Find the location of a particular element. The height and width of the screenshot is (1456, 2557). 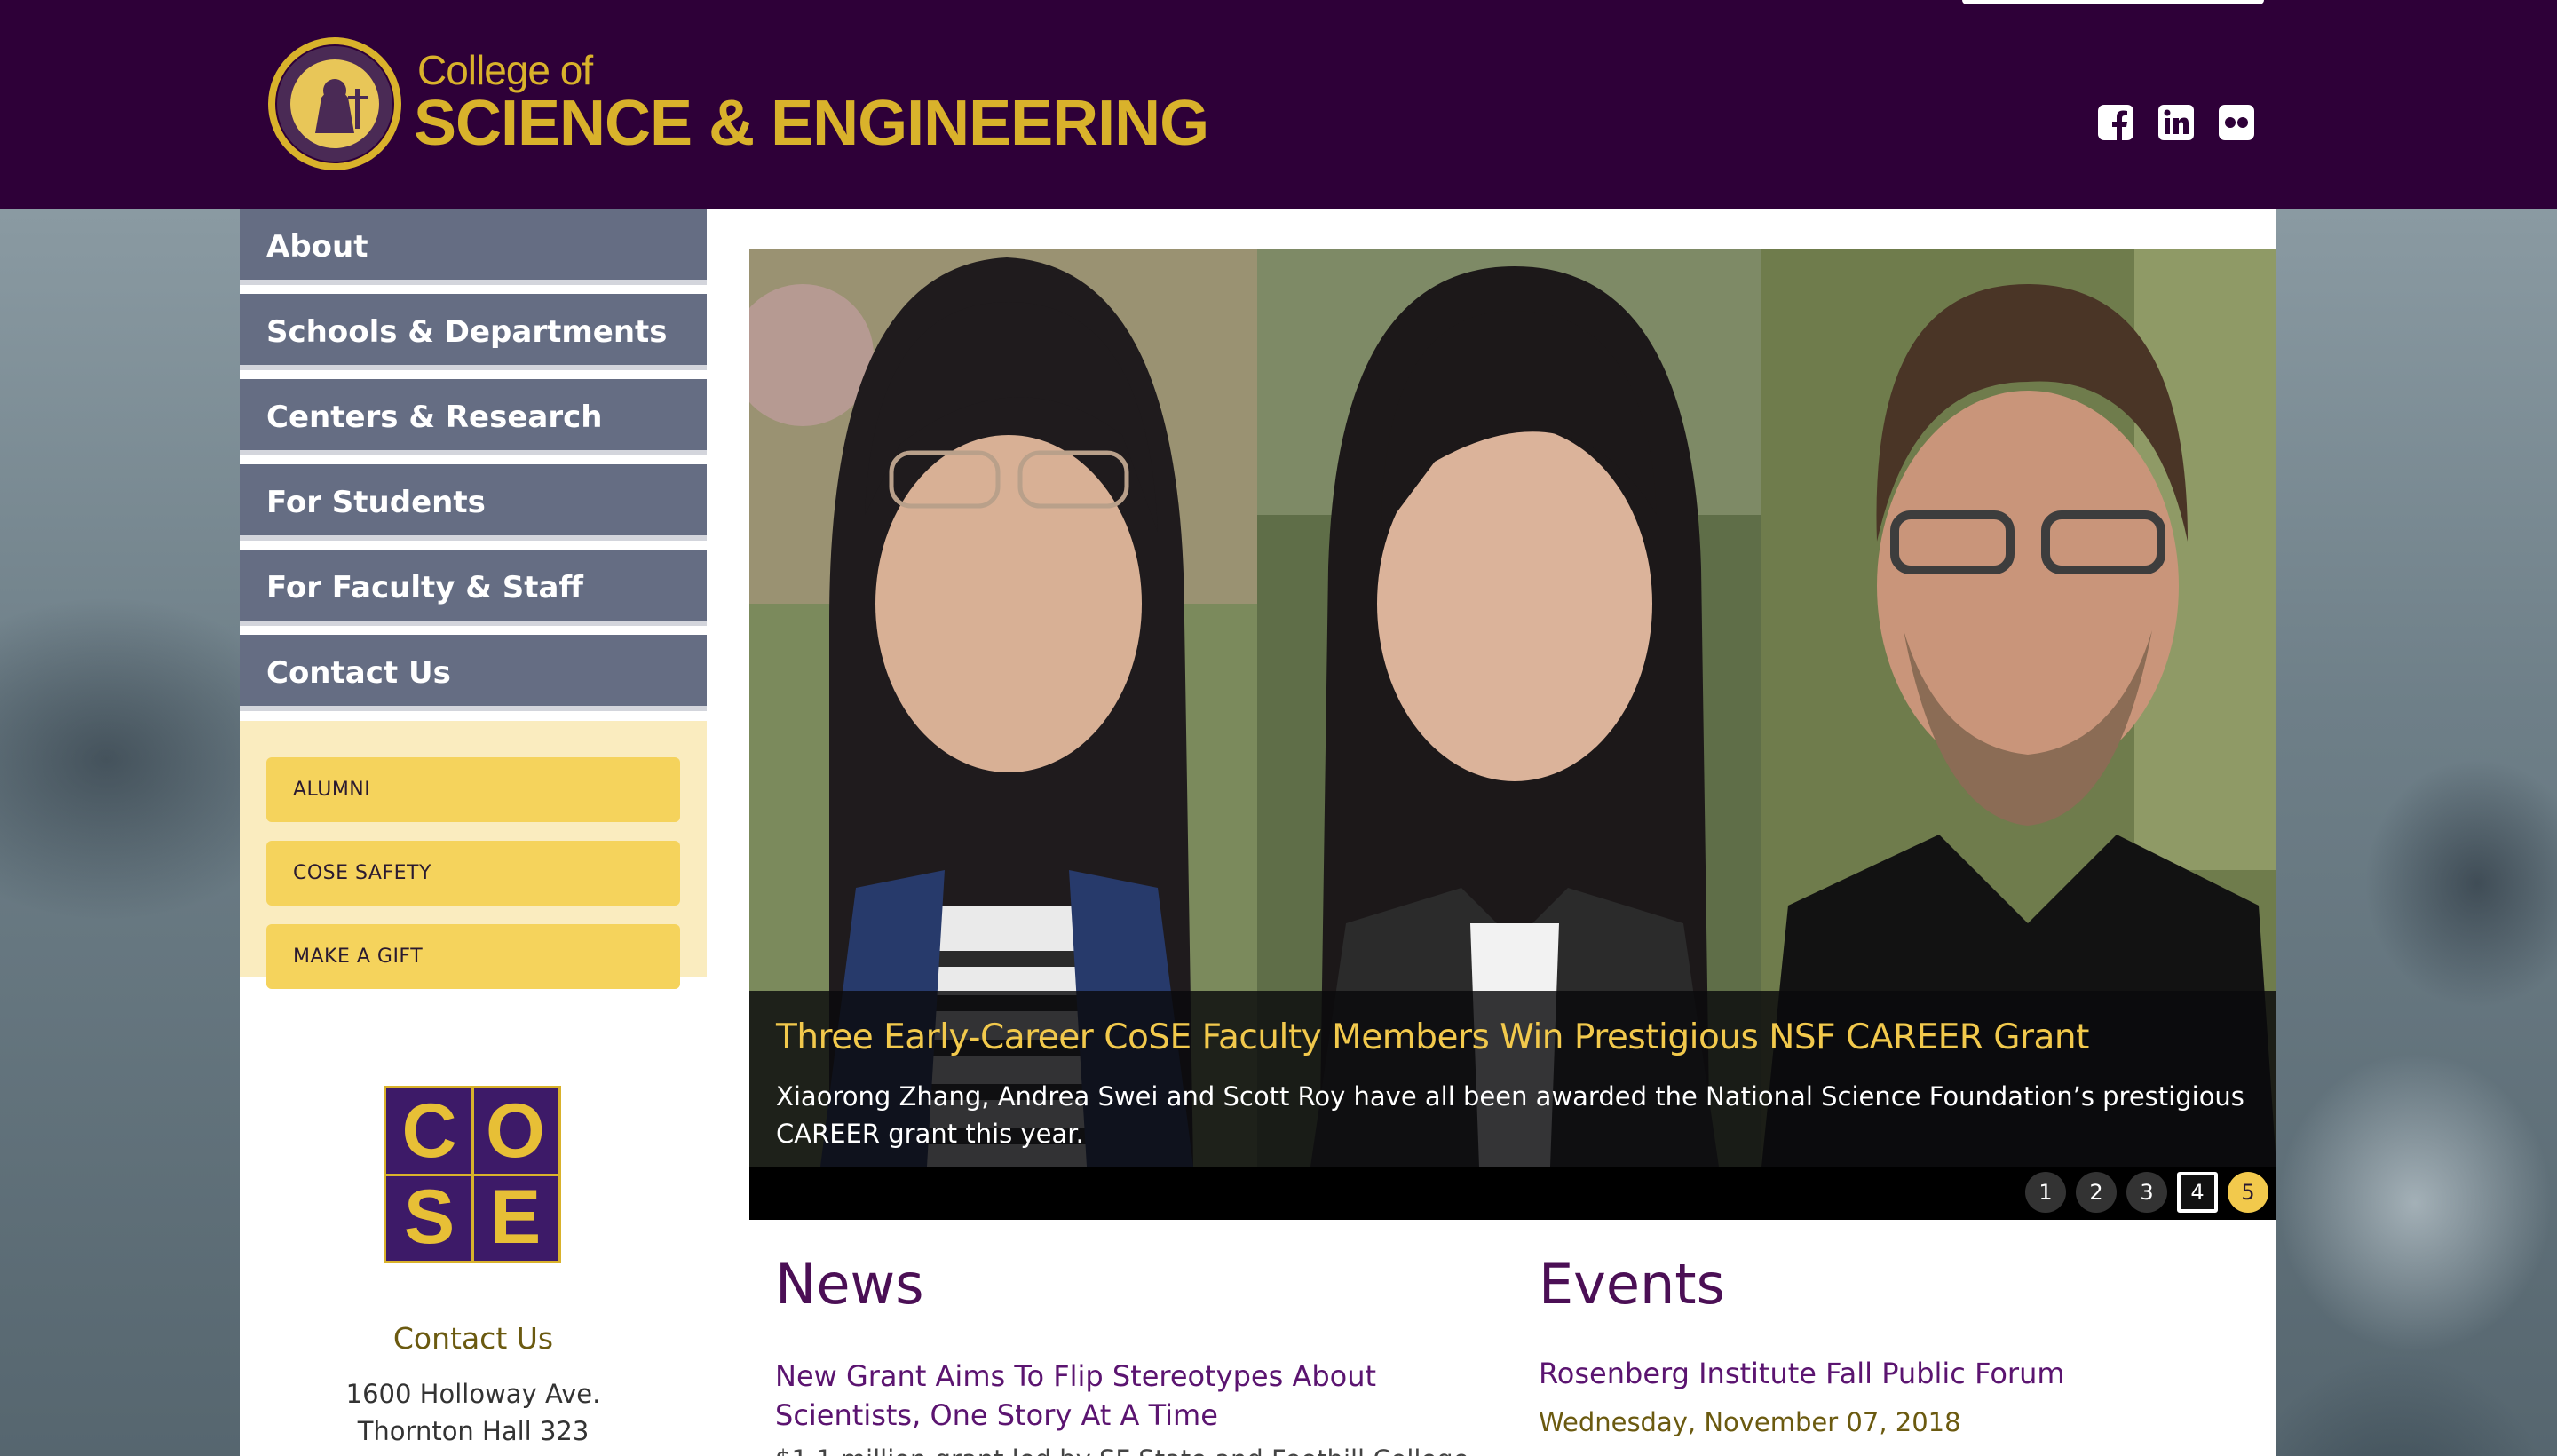

events-heading: Events is located at coordinates (1632, 1284).